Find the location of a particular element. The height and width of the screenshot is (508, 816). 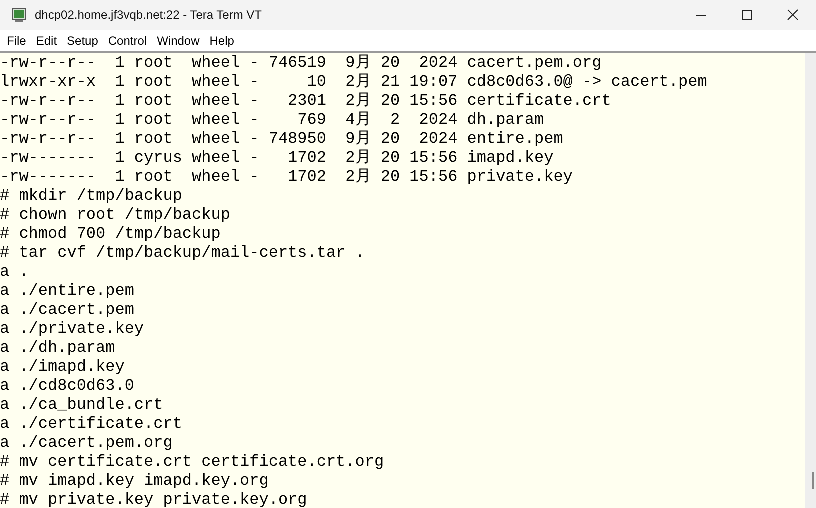

terminal-line: a ./imapd.key is located at coordinates (63, 367).